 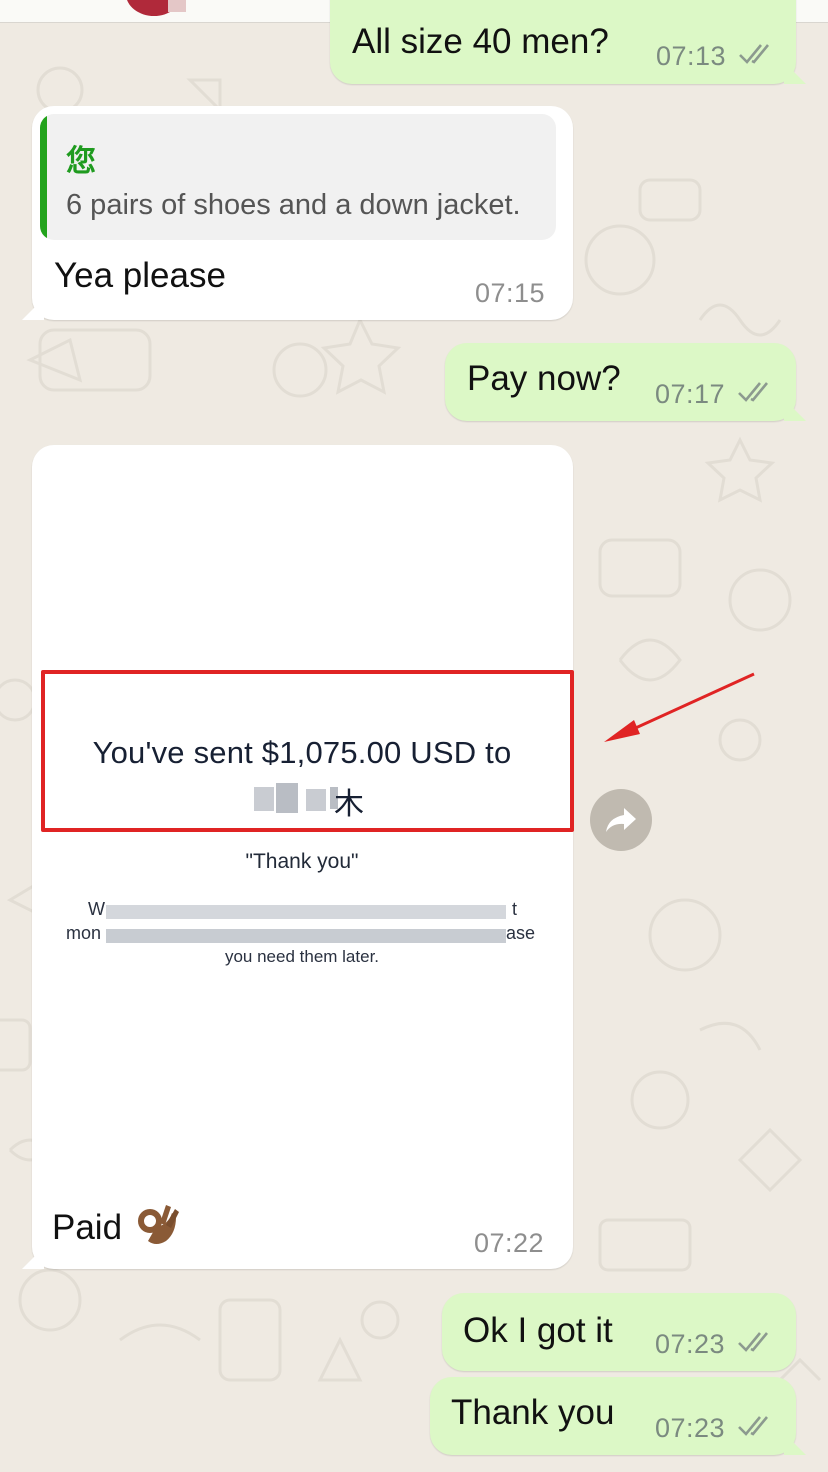 I want to click on message-text: All size 40 men?, so click(x=480, y=41).